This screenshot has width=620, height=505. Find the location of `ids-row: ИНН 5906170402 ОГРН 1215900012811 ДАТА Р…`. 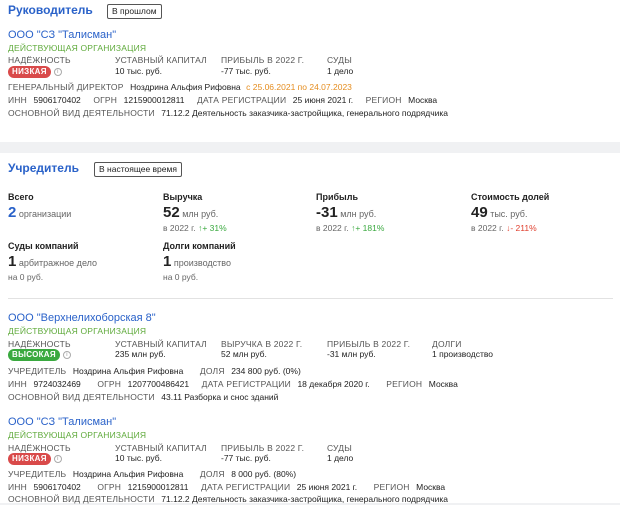

ids-row: ИНН 5906170402 ОГРН 1215900012811 ДАТА Р… is located at coordinates (222, 100).